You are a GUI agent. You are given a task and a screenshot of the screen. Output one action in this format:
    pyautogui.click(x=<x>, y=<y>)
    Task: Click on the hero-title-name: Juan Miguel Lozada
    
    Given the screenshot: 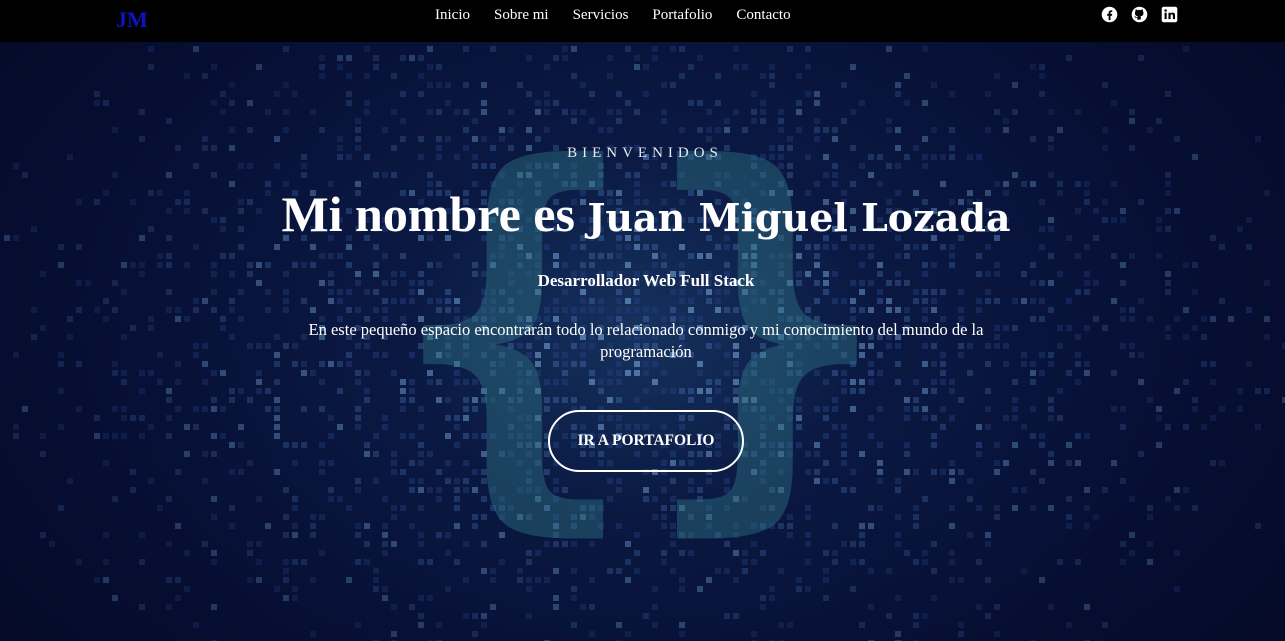 What is the action you would take?
    pyautogui.click(x=799, y=217)
    